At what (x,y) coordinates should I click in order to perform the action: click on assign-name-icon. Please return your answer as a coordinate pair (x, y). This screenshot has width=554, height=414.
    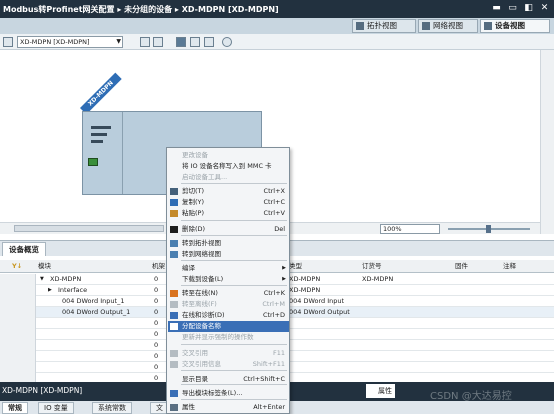
    Looking at the image, I should click on (174, 326).